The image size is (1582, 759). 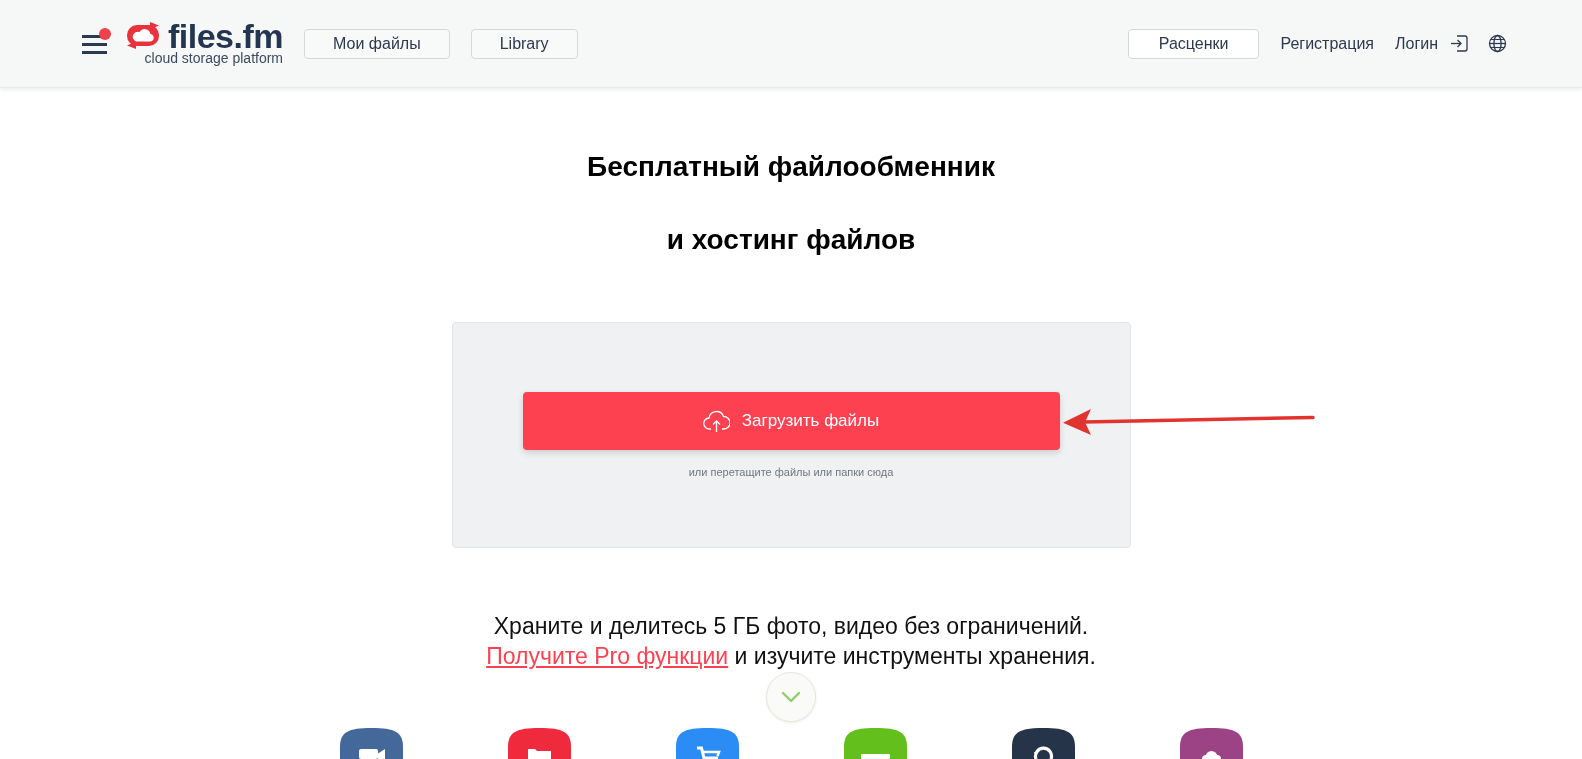 I want to click on chevron-down-icon, so click(x=791, y=697).